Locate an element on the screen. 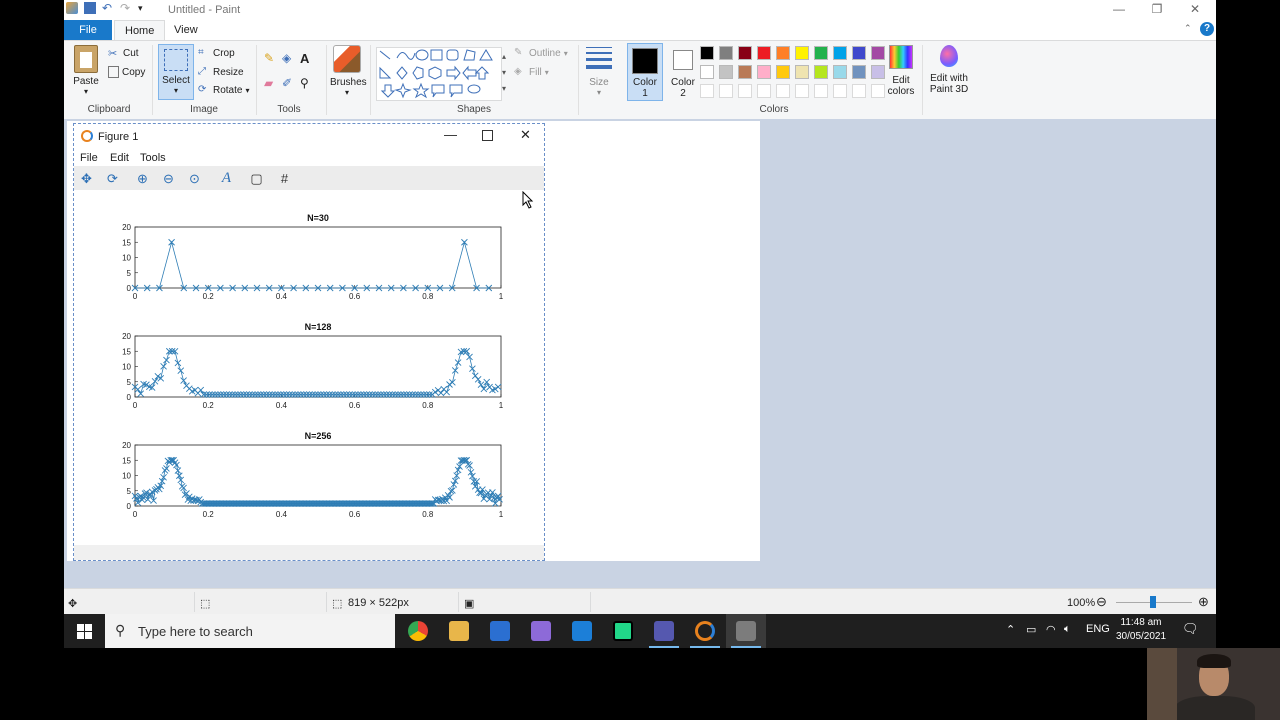 The width and height of the screenshot is (1280, 720). mail-icon is located at coordinates (582, 631).